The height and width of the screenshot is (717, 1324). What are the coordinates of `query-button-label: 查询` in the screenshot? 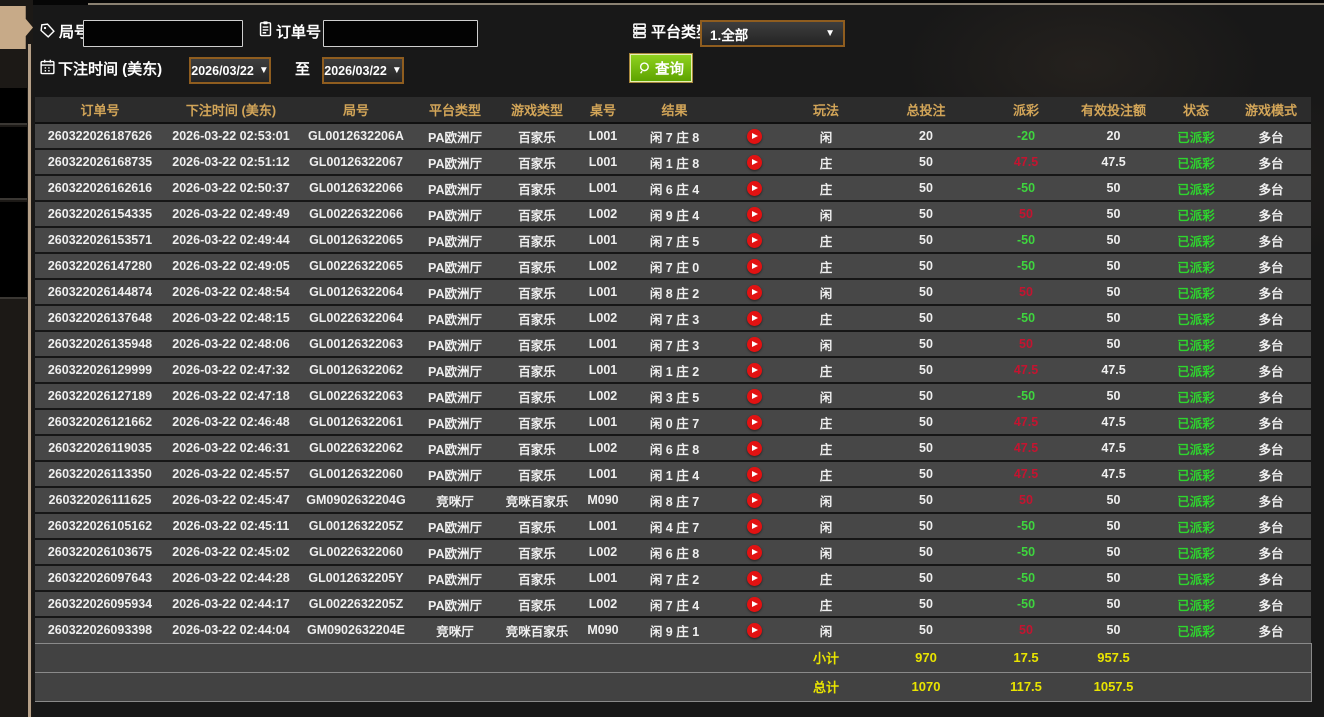 It's located at (669, 69).